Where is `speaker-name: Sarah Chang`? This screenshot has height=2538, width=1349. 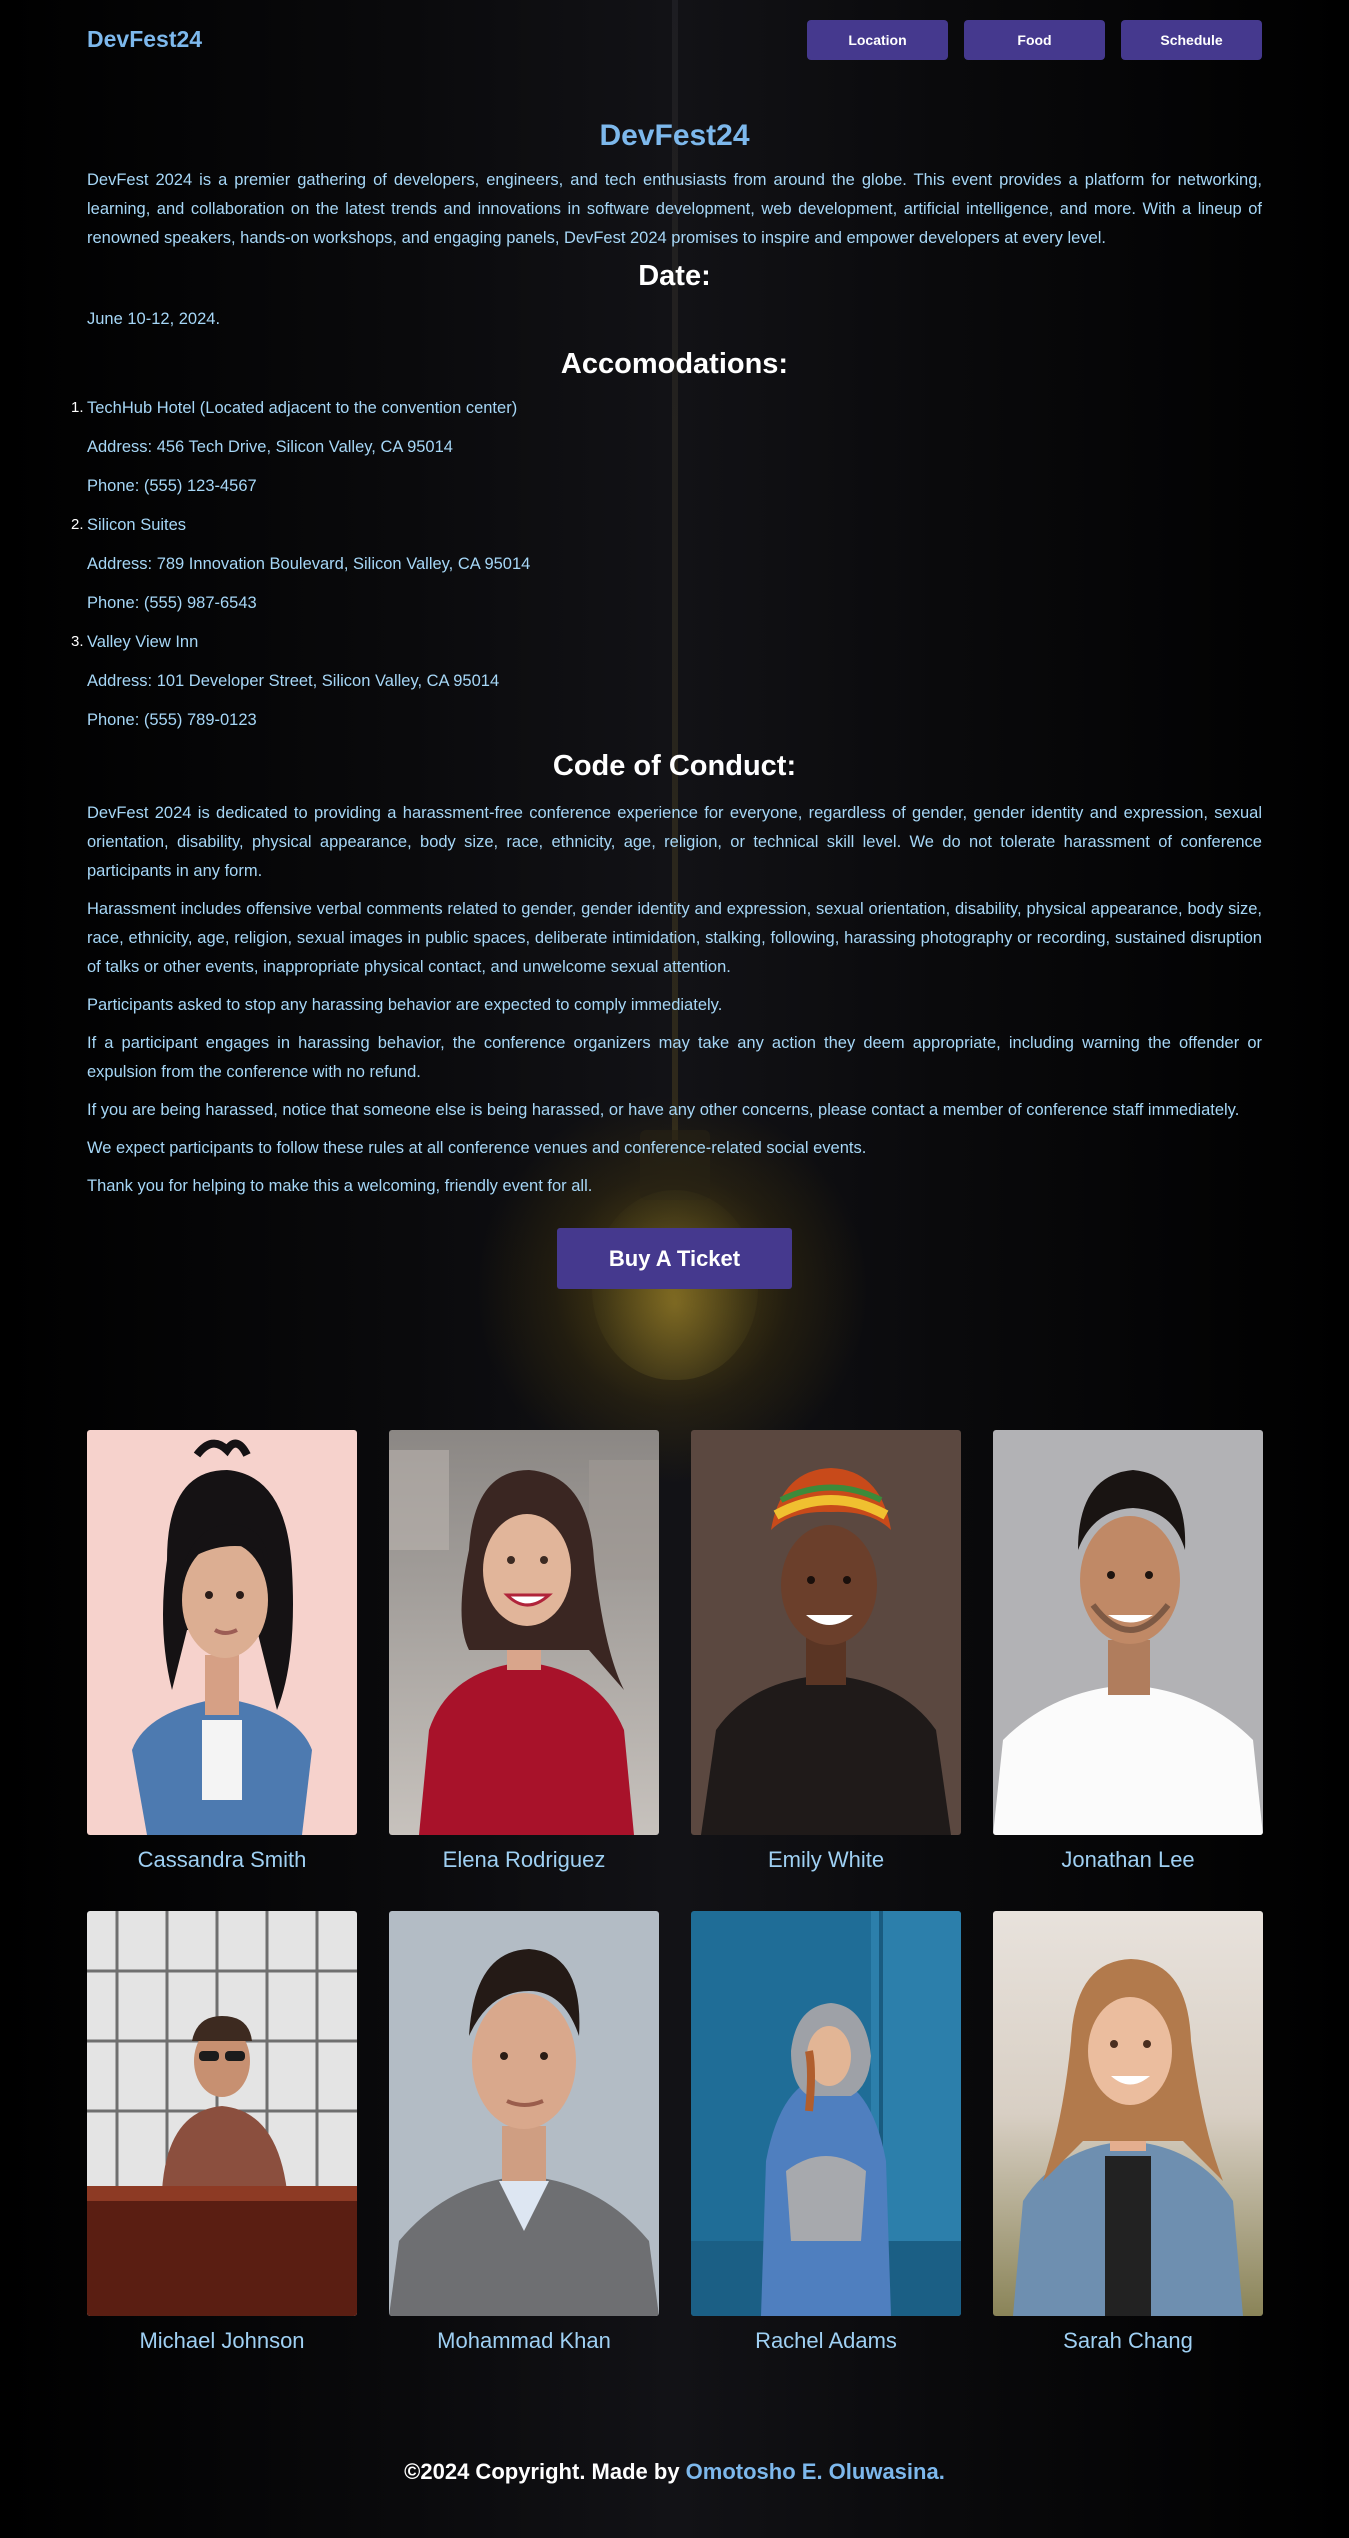 speaker-name: Sarah Chang is located at coordinates (1128, 2340).